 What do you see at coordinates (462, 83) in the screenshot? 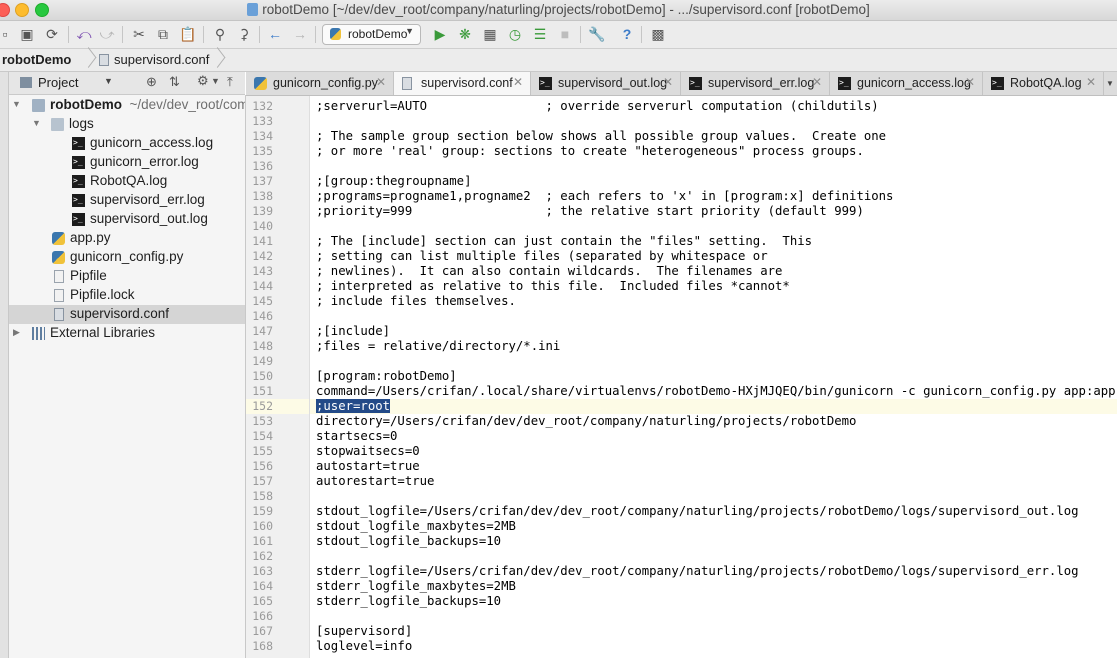
I see `tab-supervisord-conf: supervisord.conf ✕` at bounding box center [462, 83].